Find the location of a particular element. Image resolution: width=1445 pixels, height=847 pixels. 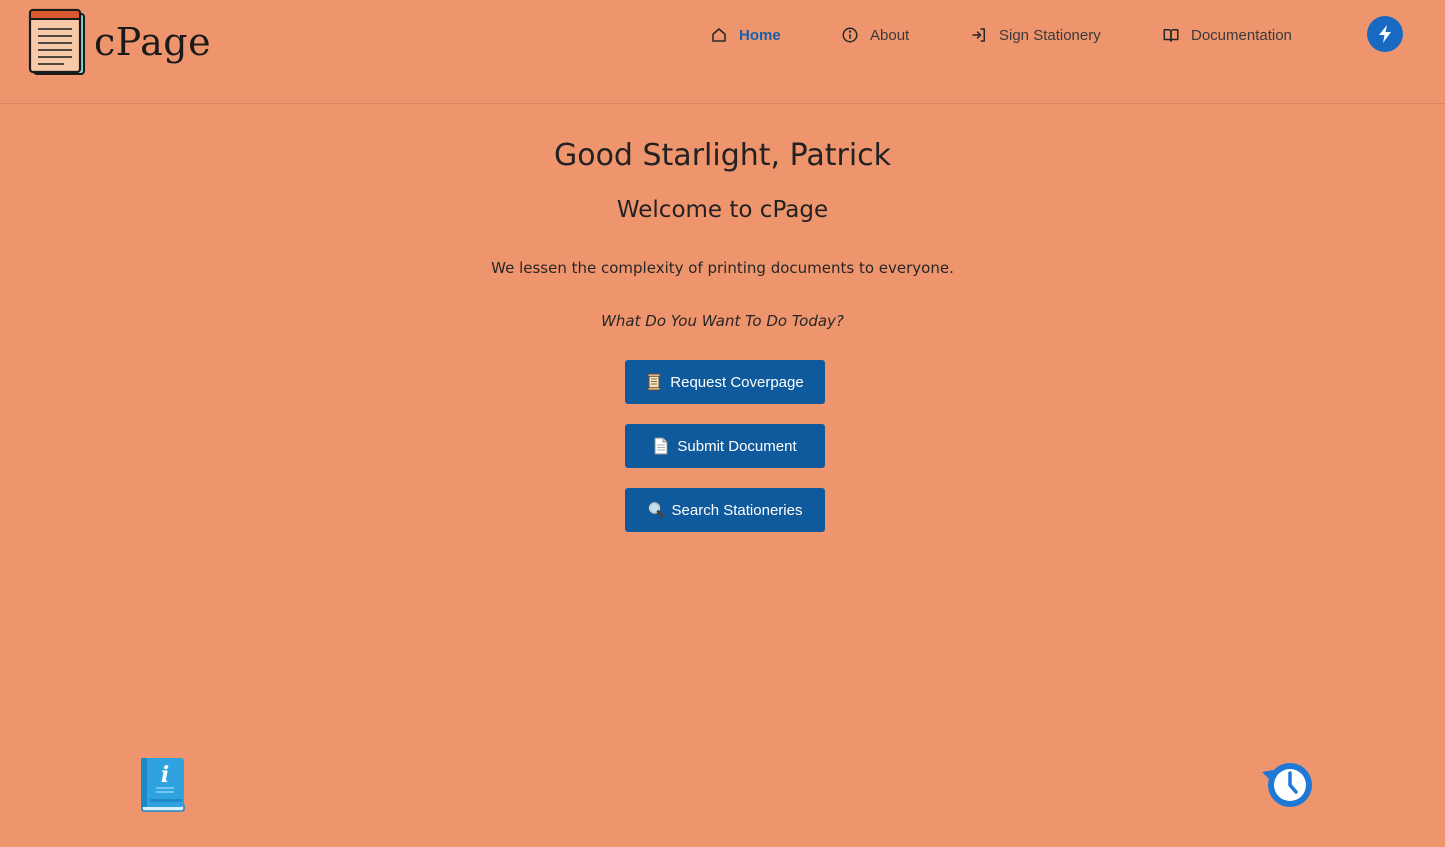

home-icon is located at coordinates (719, 35).